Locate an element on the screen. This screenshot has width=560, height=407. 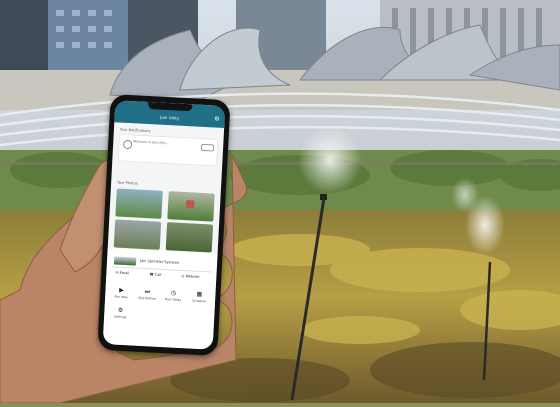
schedule-button: ▦ Schedule is located at coordinates (199, 296).